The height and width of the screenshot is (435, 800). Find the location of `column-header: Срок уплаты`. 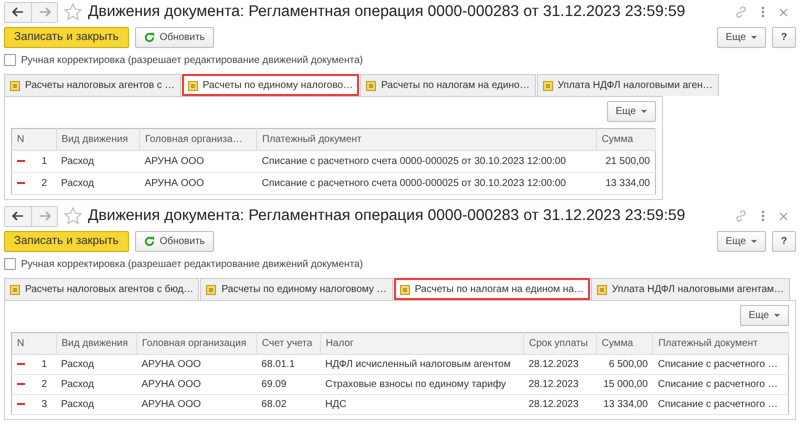

column-header: Срок уплаты is located at coordinates (559, 343).